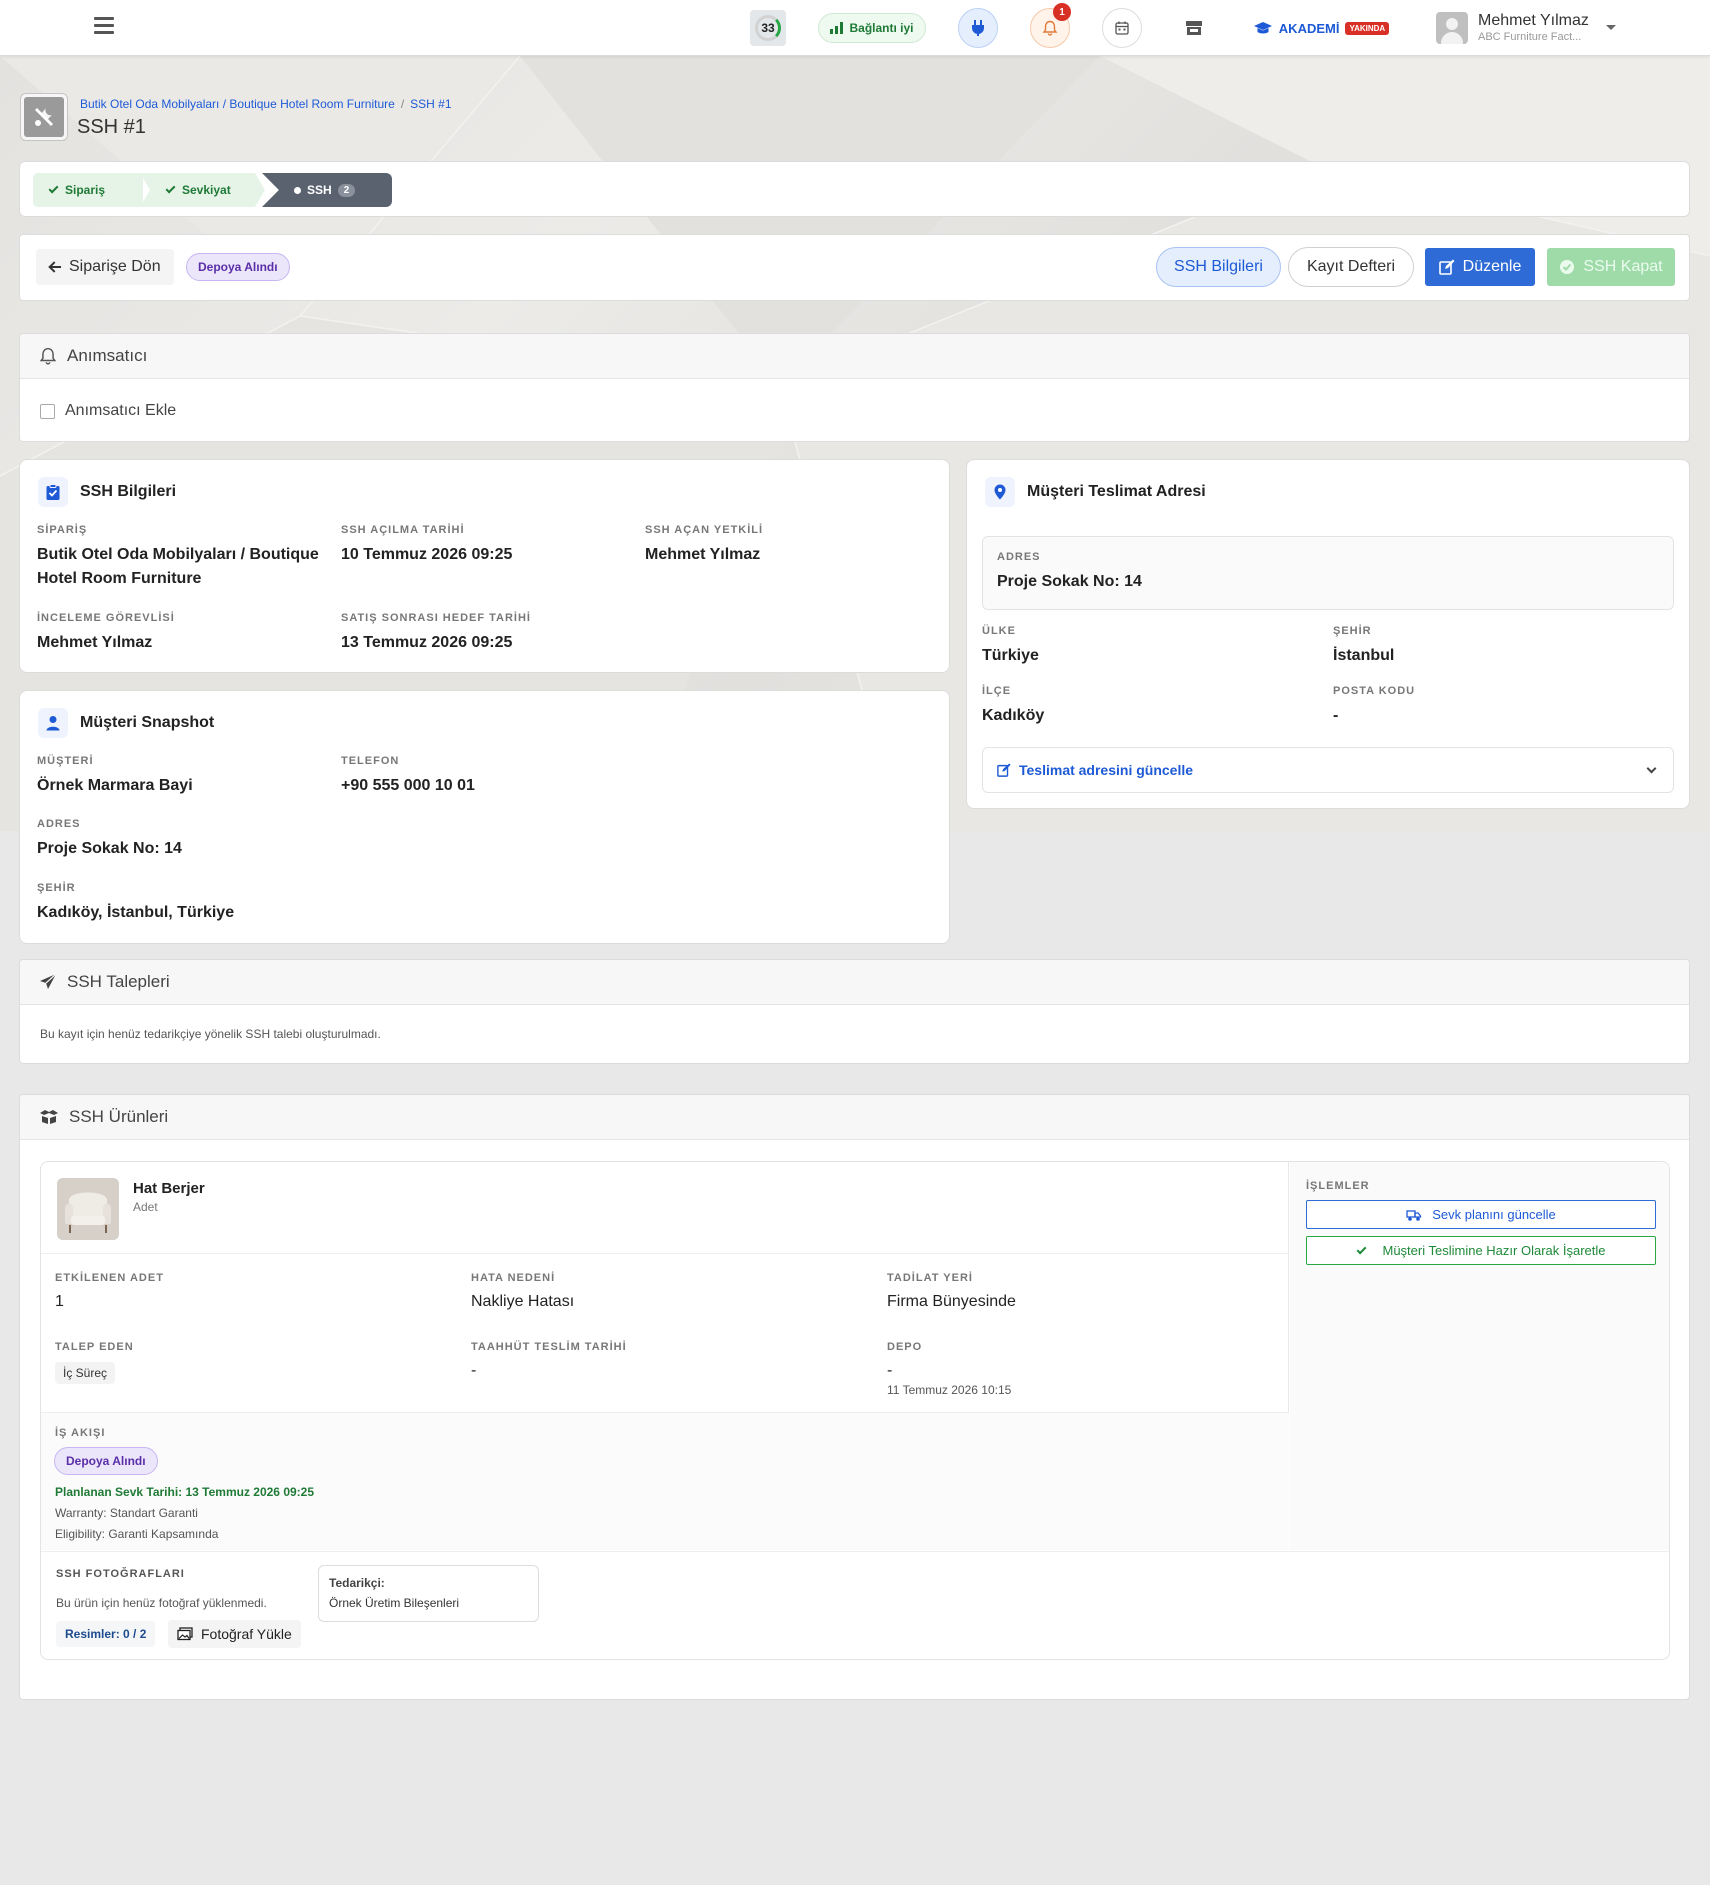 The image size is (1710, 1885). I want to click on connection-status: Bağlantı iyi, so click(872, 28).